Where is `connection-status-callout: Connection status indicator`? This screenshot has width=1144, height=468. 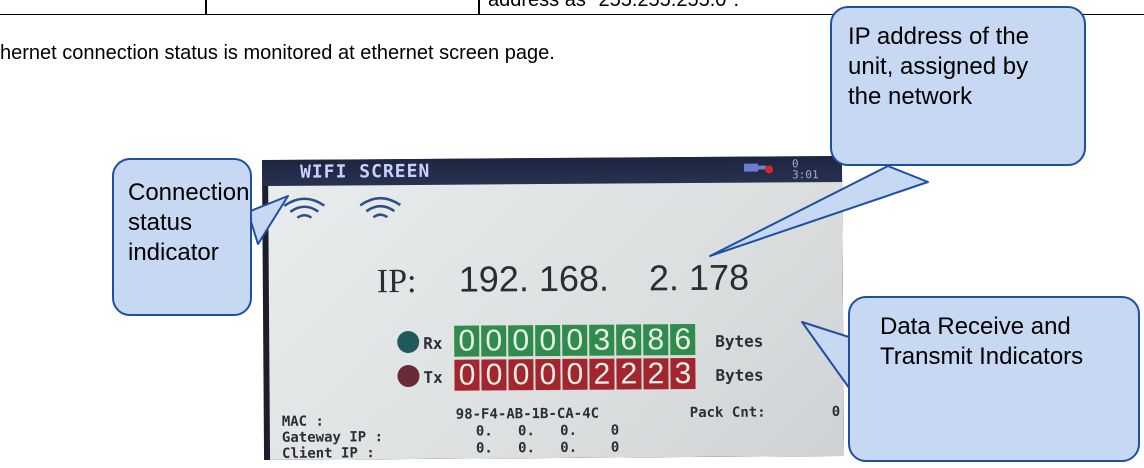 connection-status-callout: Connection status indicator is located at coordinates (182, 237).